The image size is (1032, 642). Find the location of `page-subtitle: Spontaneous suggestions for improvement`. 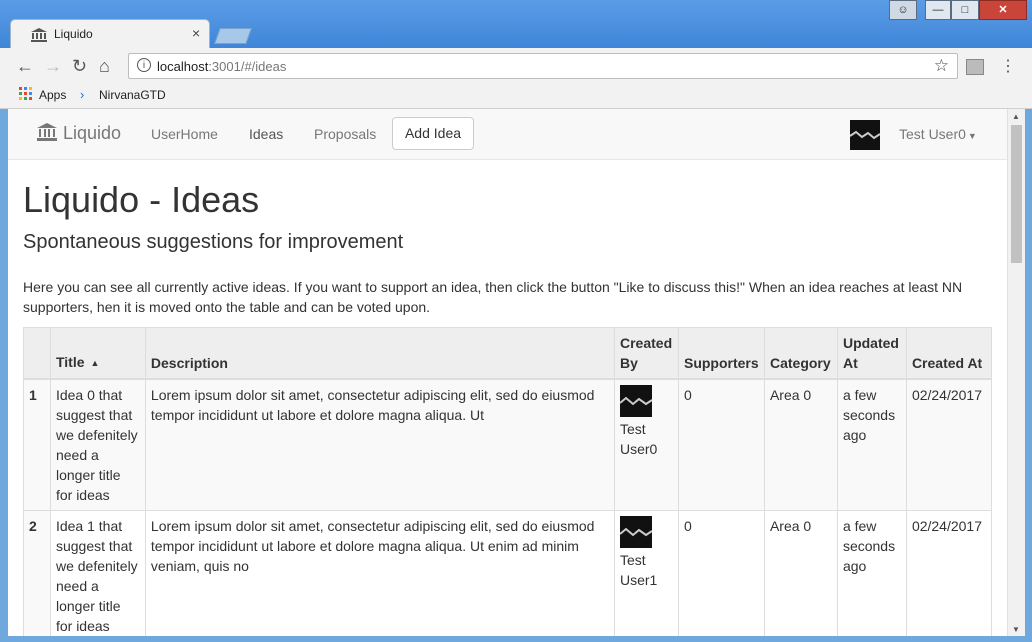

page-subtitle: Spontaneous suggestions for improvement is located at coordinates (213, 242).